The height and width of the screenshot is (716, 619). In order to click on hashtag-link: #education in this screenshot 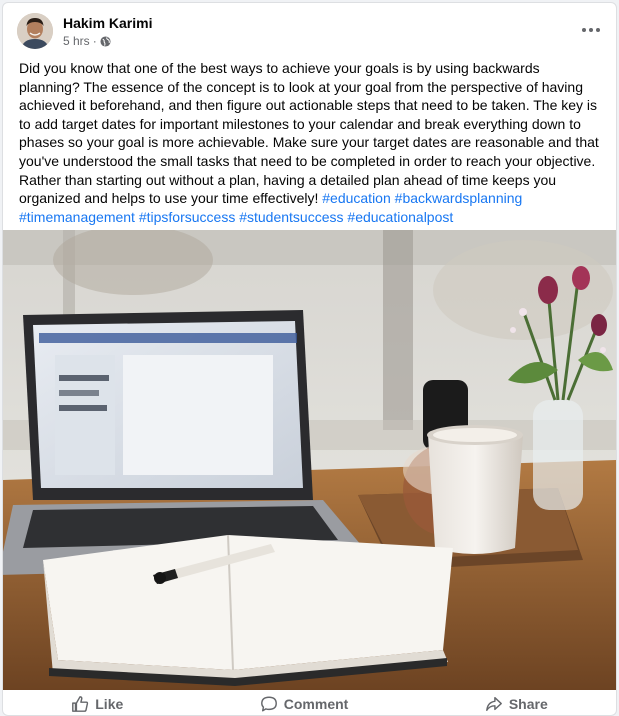, I will do `click(356, 198)`.